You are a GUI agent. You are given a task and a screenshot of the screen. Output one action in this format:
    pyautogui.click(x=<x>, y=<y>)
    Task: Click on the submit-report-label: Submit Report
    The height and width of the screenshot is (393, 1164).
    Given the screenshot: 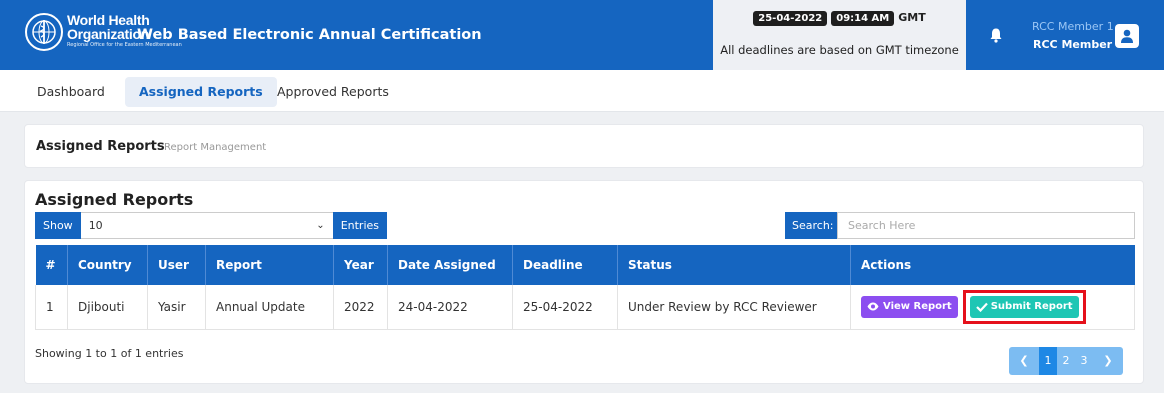 What is the action you would take?
    pyautogui.click(x=1031, y=307)
    